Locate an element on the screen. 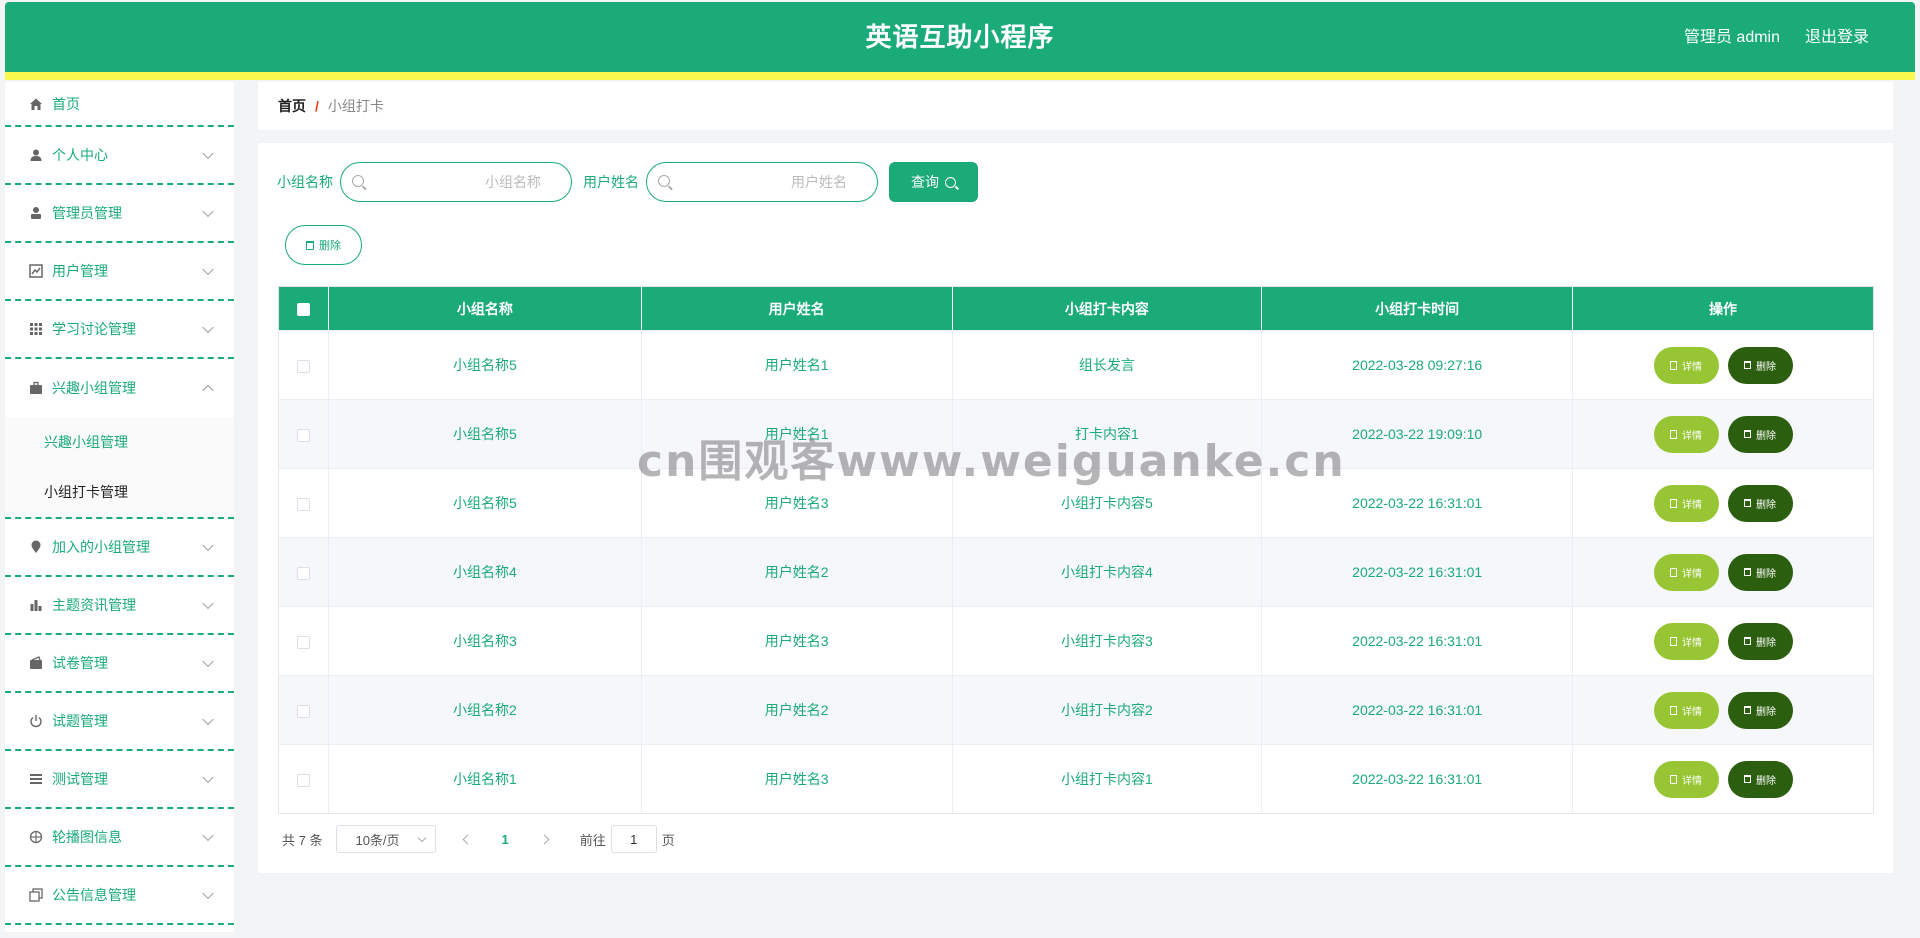 The height and width of the screenshot is (938, 1920). cell-user-name: 用户姓名2 is located at coordinates (797, 572).